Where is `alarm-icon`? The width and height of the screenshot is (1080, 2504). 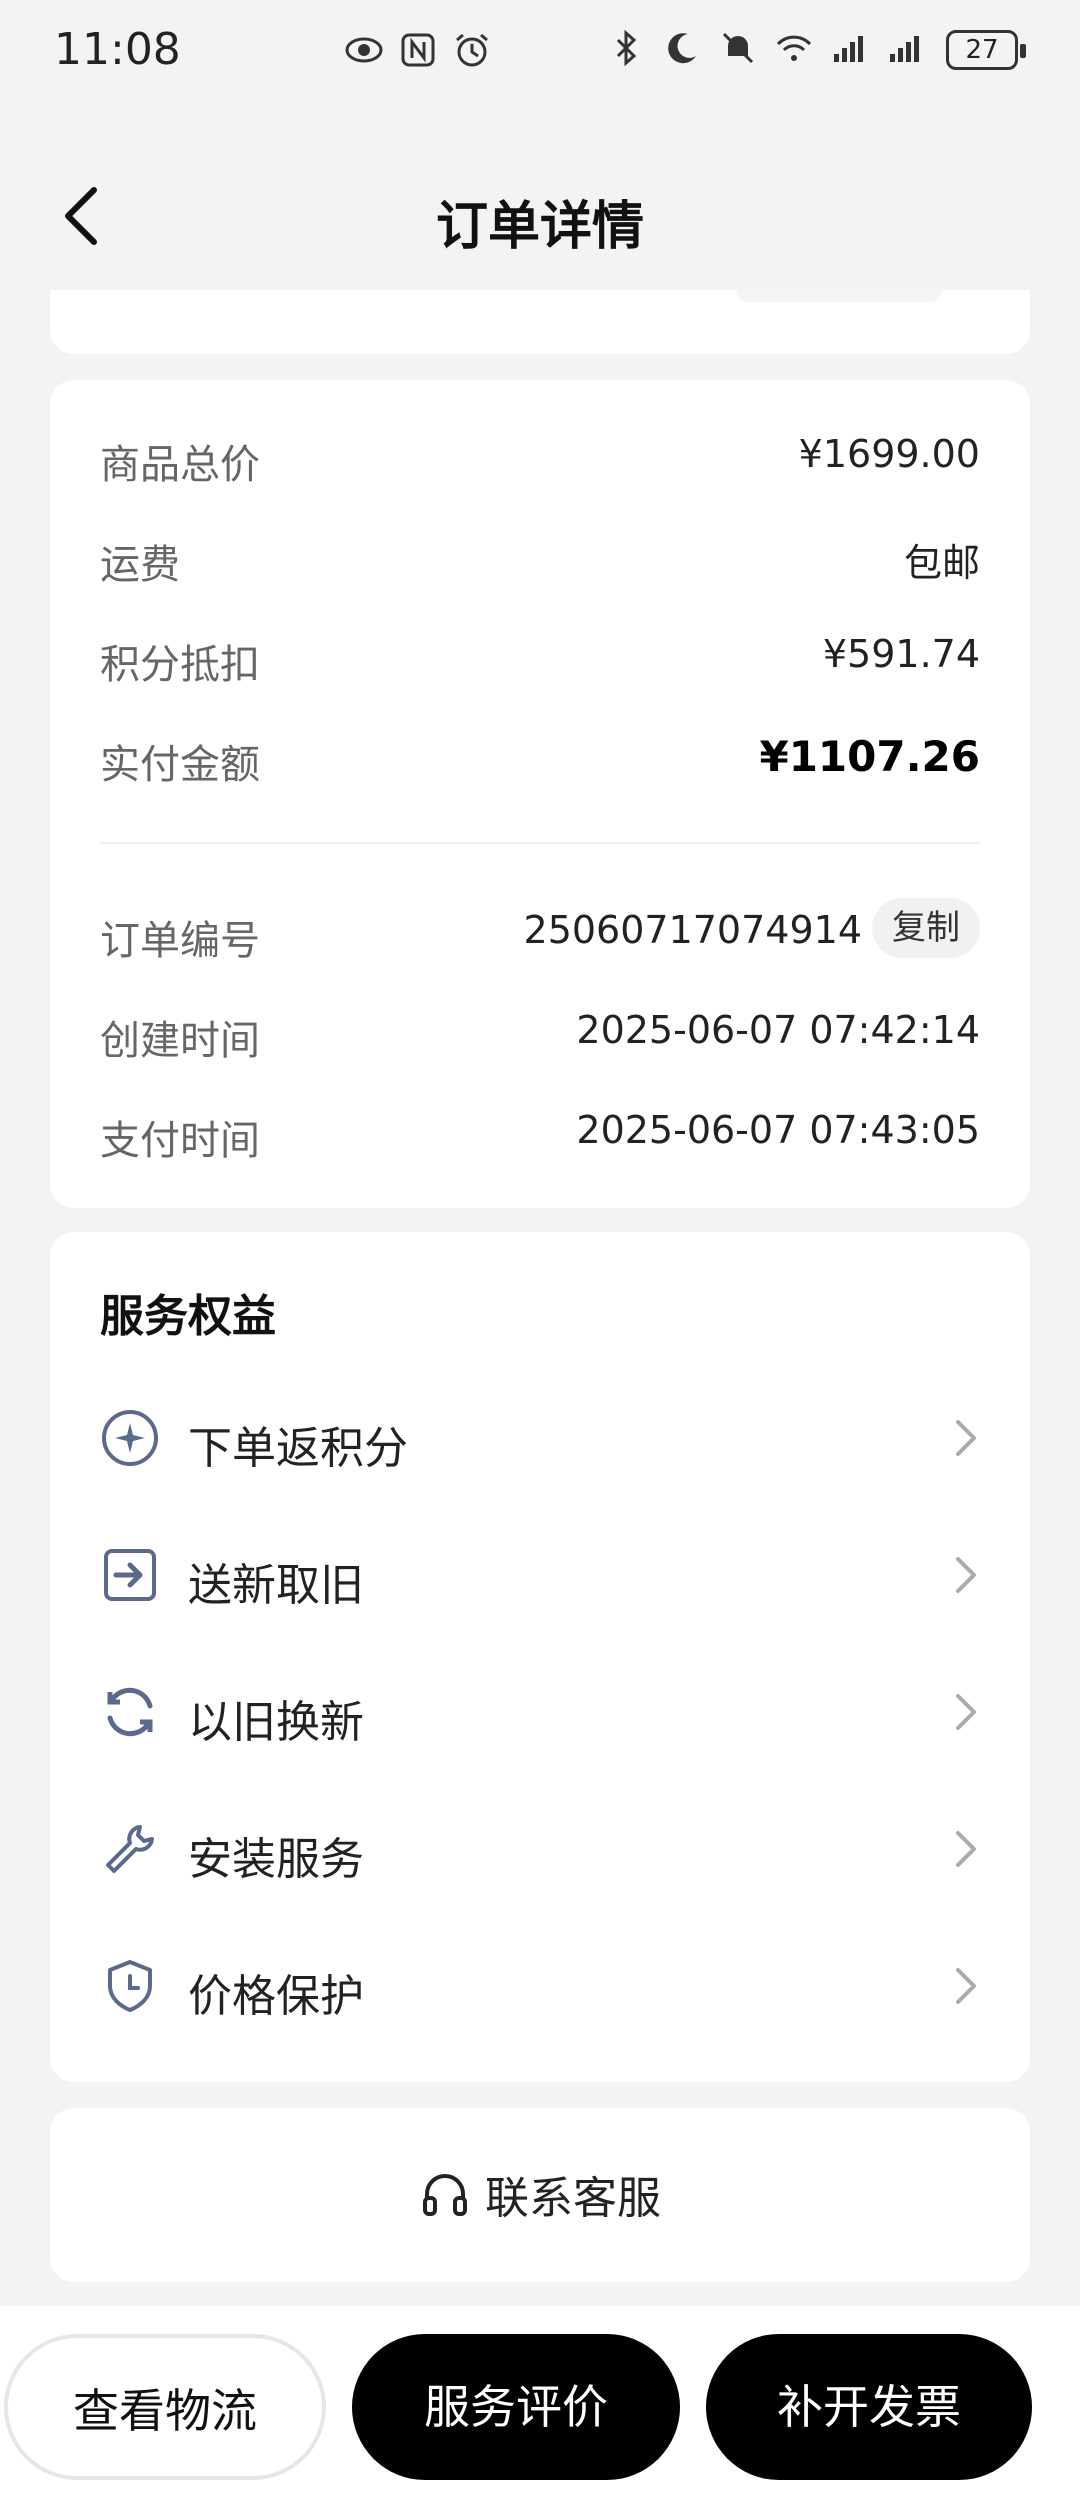 alarm-icon is located at coordinates (472, 50).